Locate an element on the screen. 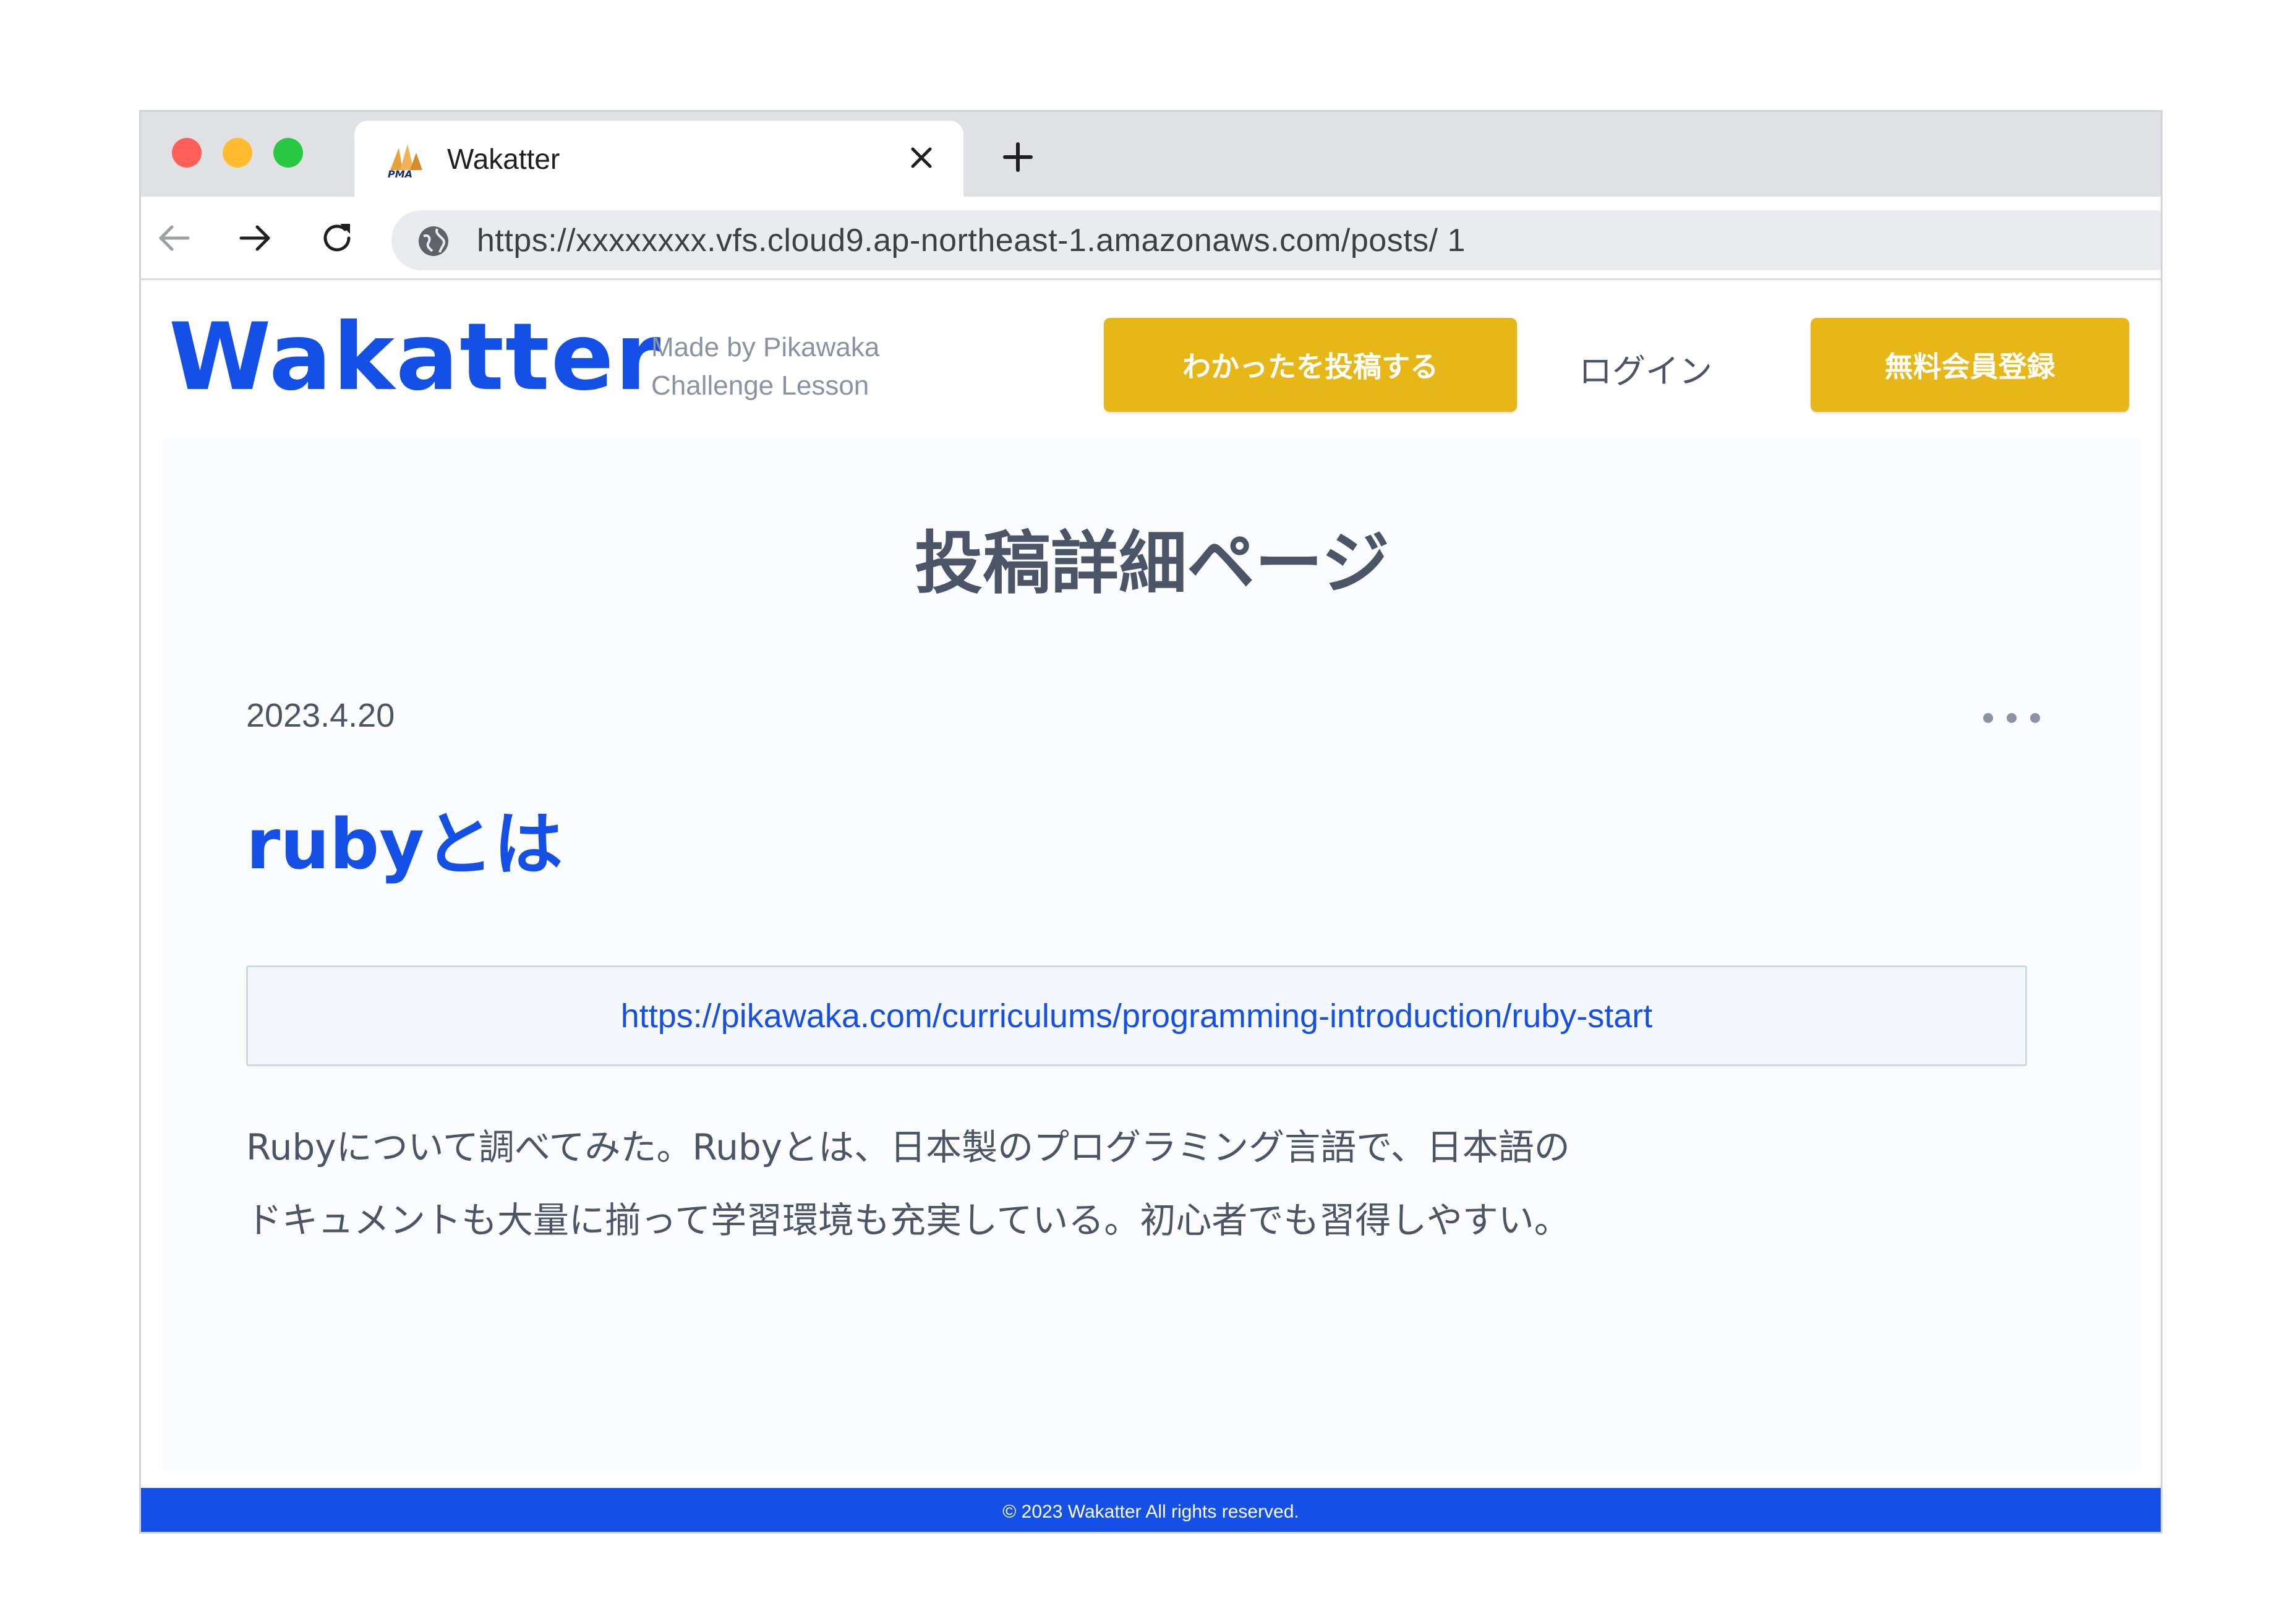 Image resolution: width=2293 pixels, height=1624 pixels. post-date: 2023.4.20 is located at coordinates (320, 715).